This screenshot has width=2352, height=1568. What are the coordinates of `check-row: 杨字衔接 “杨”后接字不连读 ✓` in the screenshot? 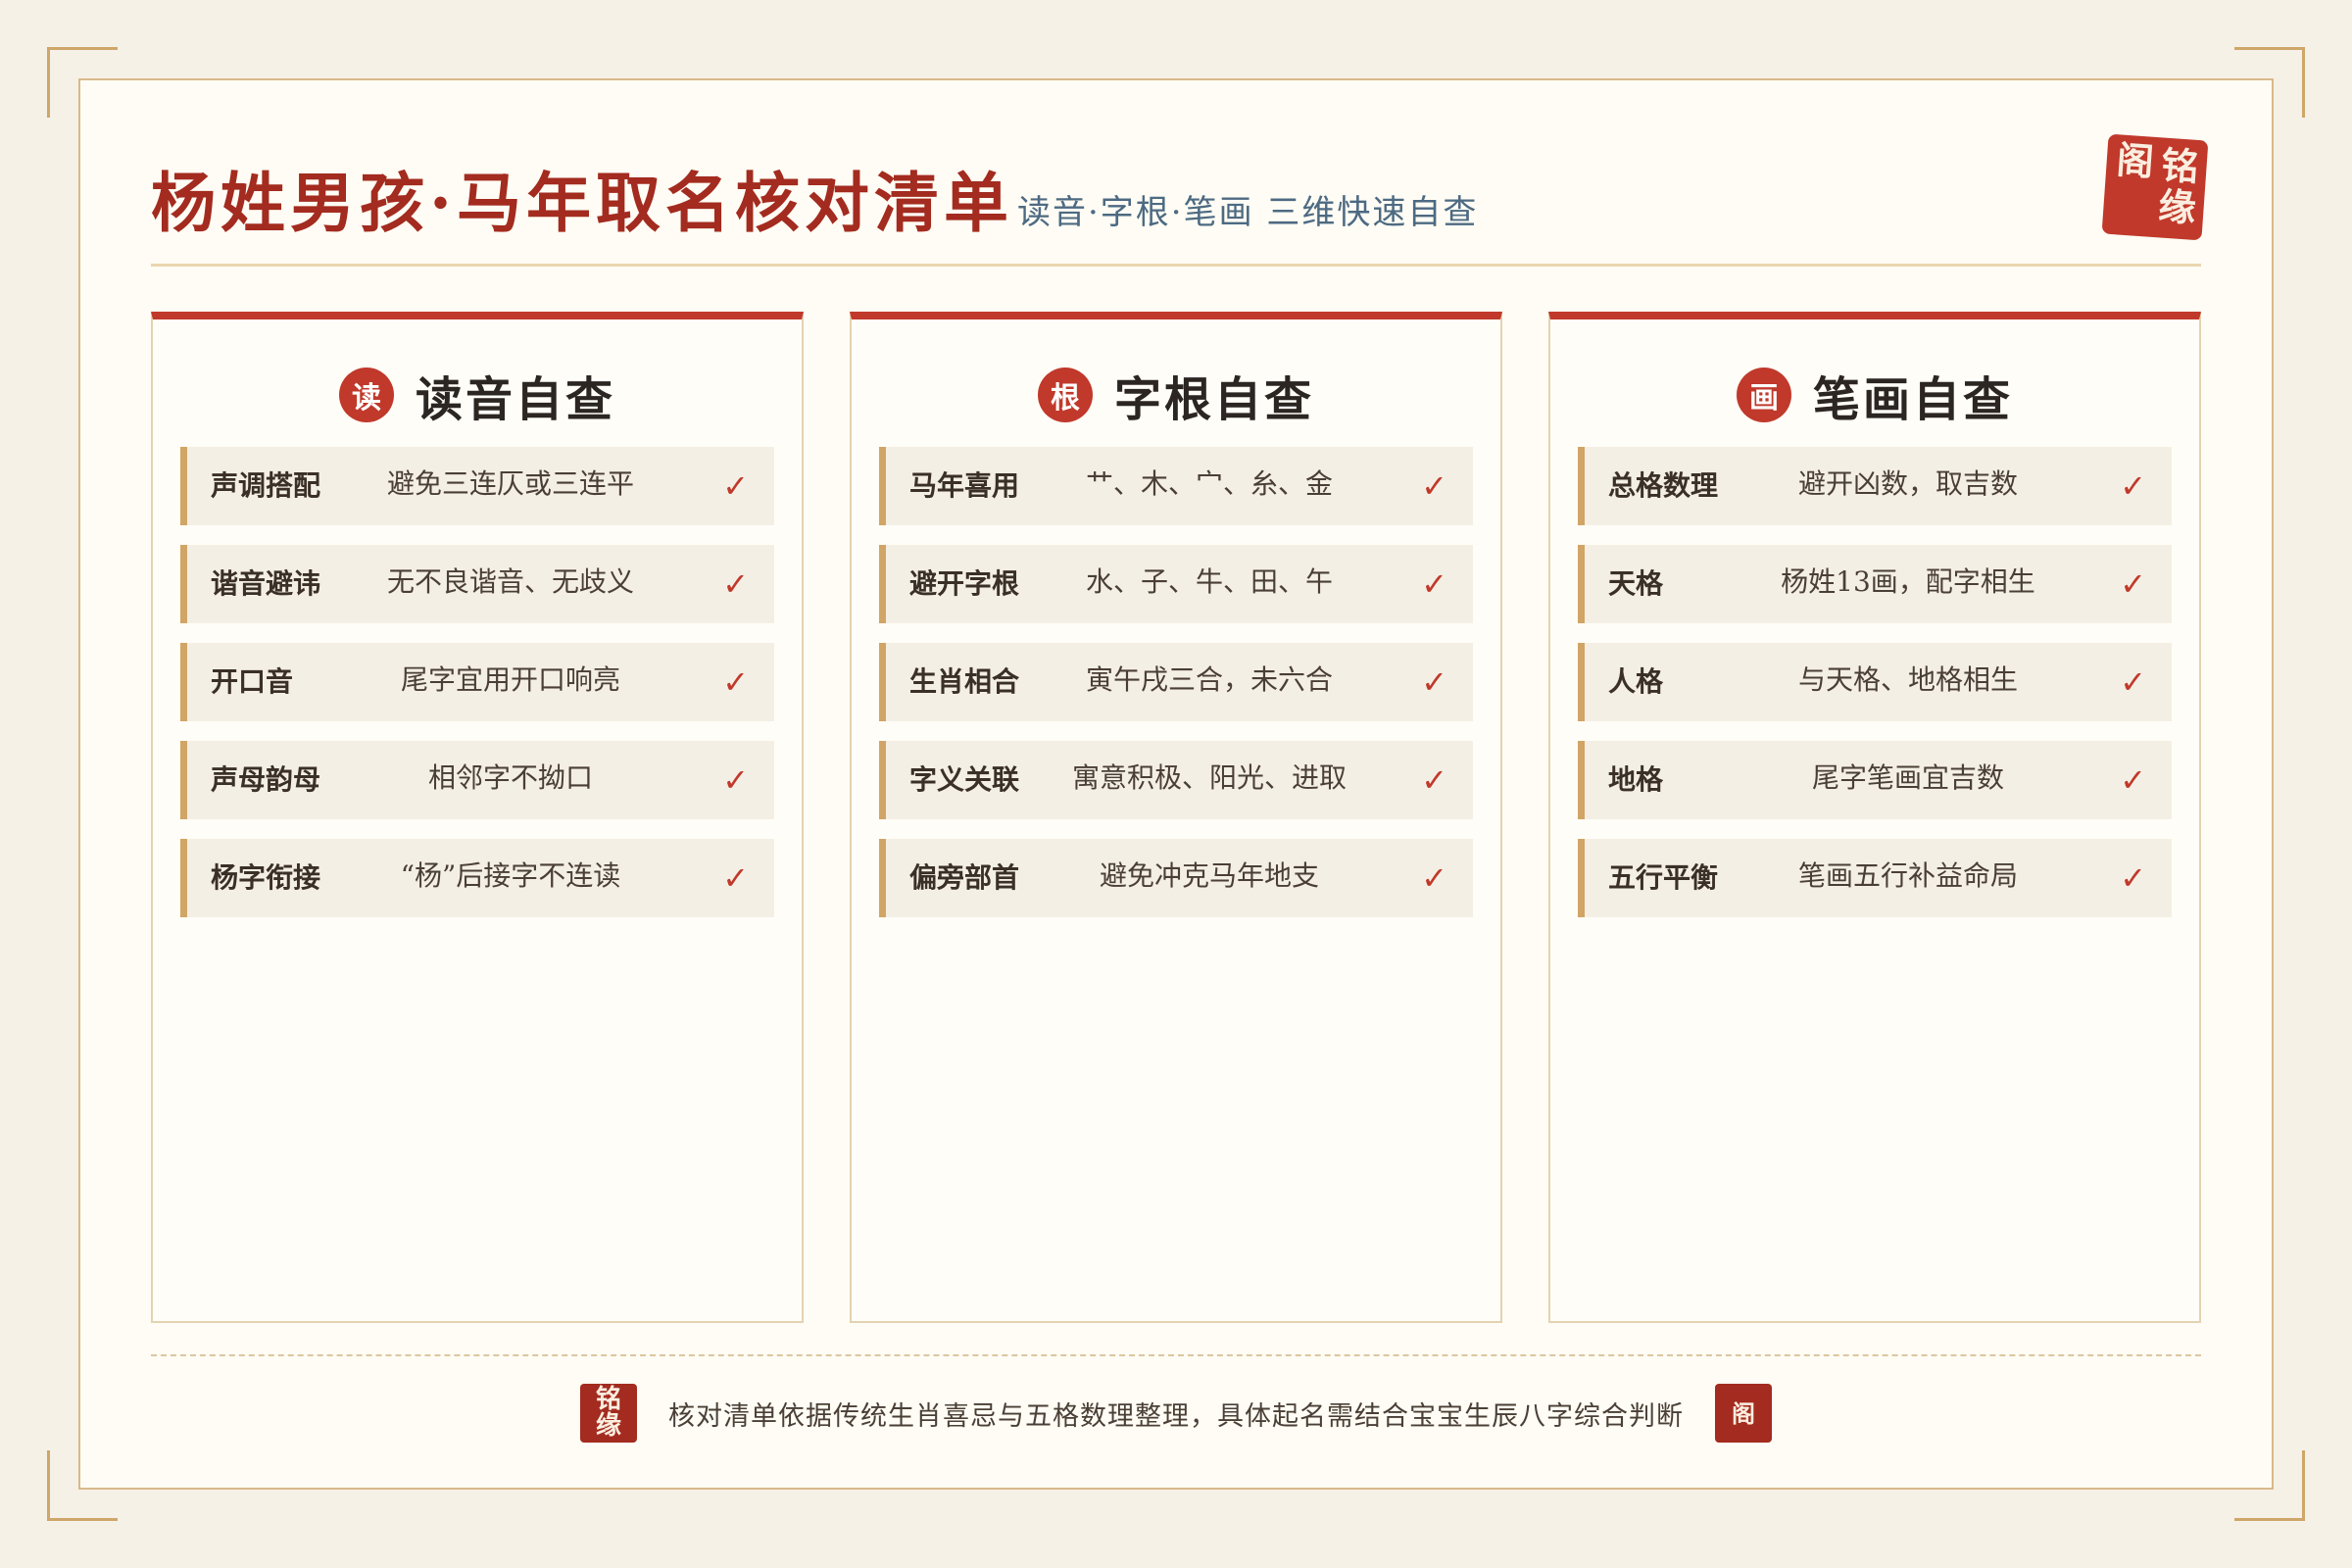 It's located at (477, 878).